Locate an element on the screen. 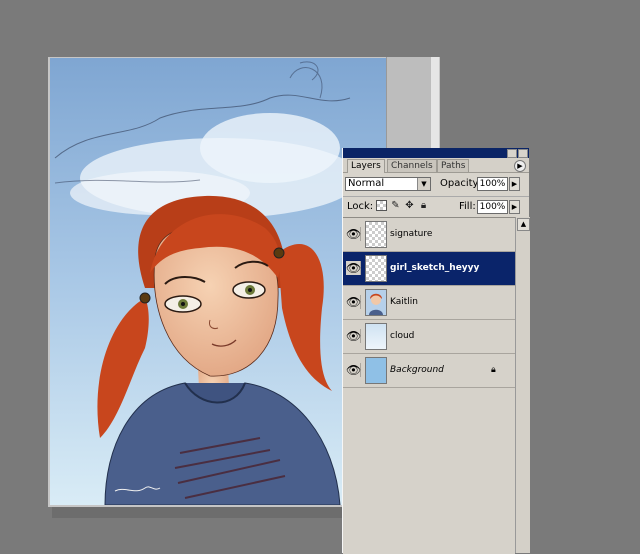 This screenshot has height=554, width=640. layer-name: signature is located at coordinates (411, 234).